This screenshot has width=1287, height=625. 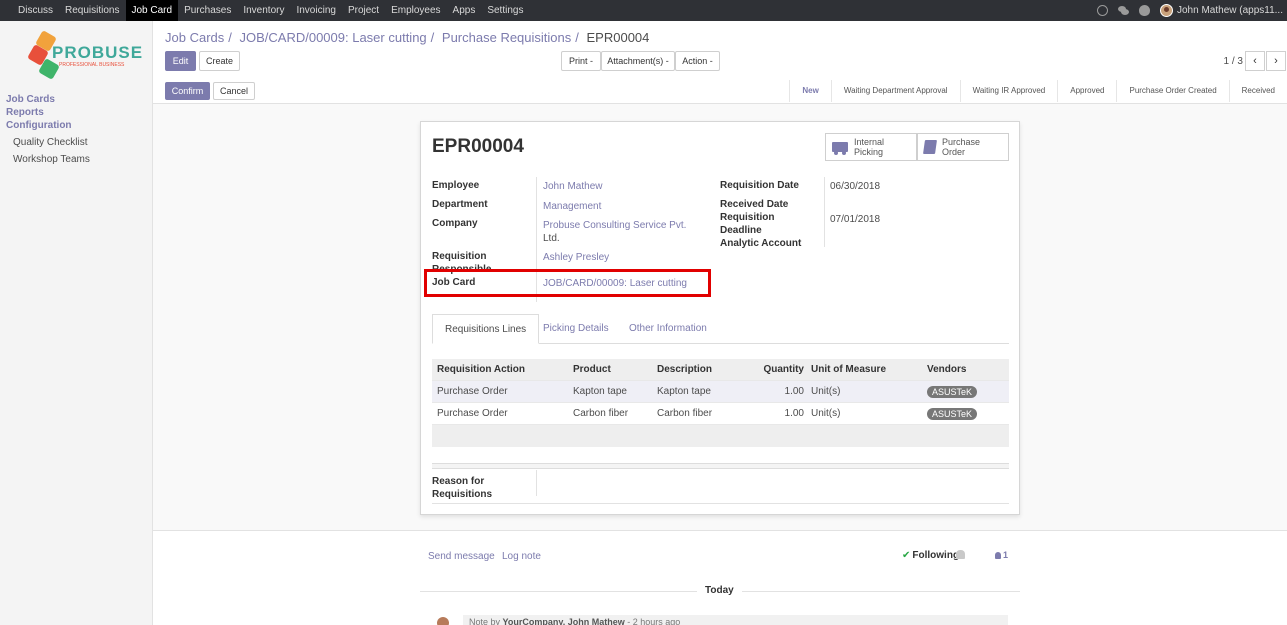 What do you see at coordinates (363, 10) in the screenshot?
I see `menu-project: Project` at bounding box center [363, 10].